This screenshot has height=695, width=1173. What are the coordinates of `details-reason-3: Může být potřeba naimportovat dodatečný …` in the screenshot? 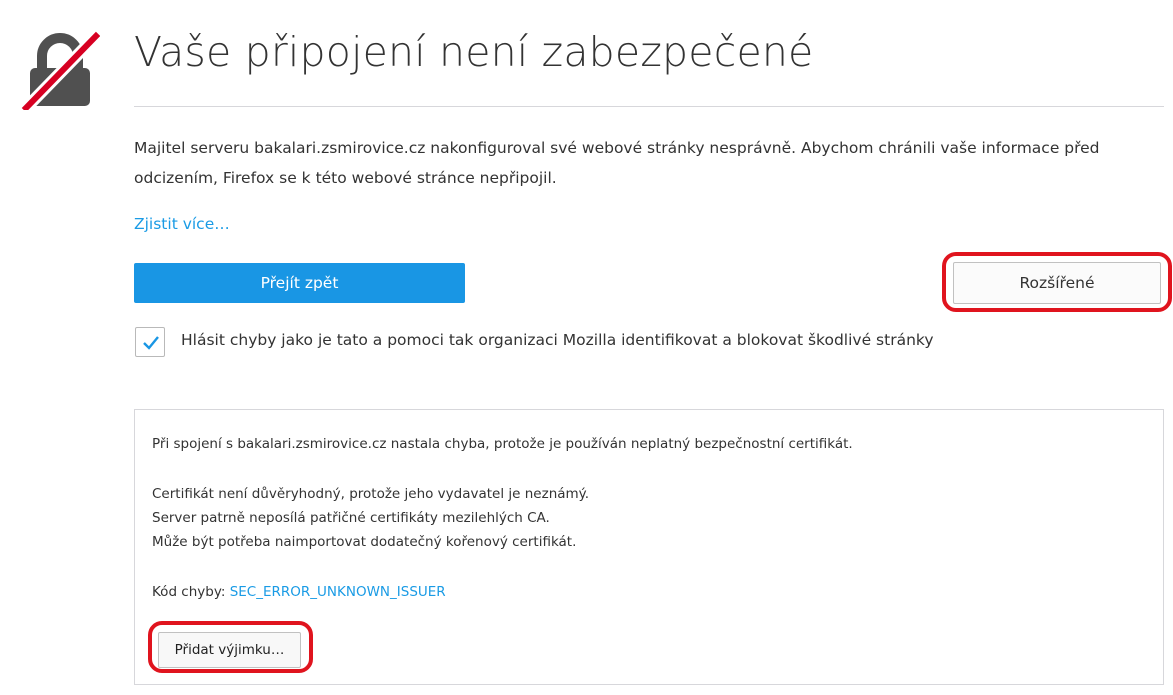 It's located at (364, 542).